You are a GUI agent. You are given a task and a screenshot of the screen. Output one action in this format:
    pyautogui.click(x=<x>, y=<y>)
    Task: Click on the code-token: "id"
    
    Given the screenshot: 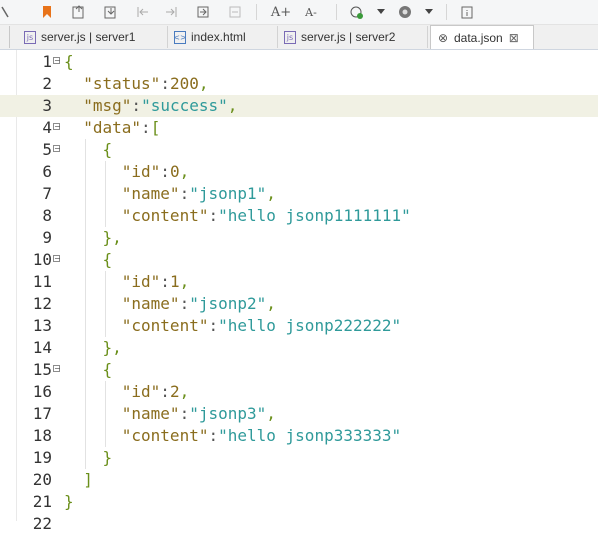 What is the action you would take?
    pyautogui.click(x=141, y=391)
    